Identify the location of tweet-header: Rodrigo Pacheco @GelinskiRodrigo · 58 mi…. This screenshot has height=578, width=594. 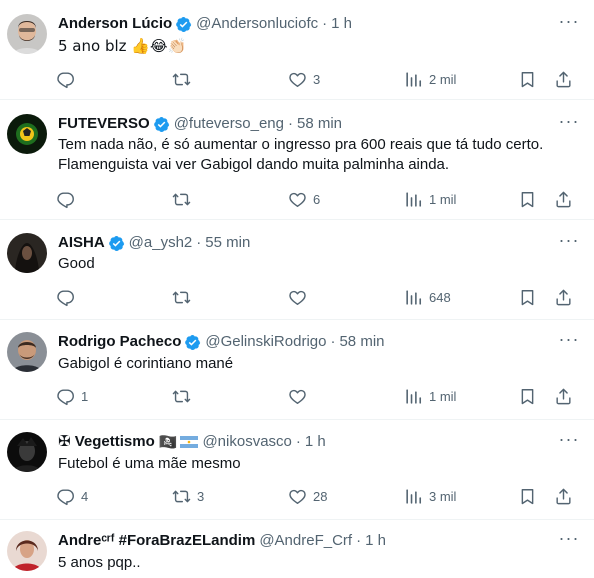
(306, 342).